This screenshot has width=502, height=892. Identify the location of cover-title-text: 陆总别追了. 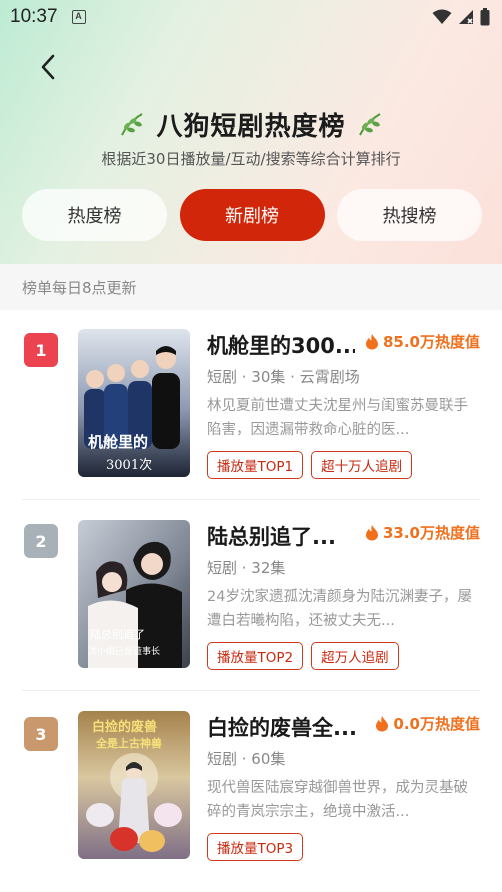
(117, 634).